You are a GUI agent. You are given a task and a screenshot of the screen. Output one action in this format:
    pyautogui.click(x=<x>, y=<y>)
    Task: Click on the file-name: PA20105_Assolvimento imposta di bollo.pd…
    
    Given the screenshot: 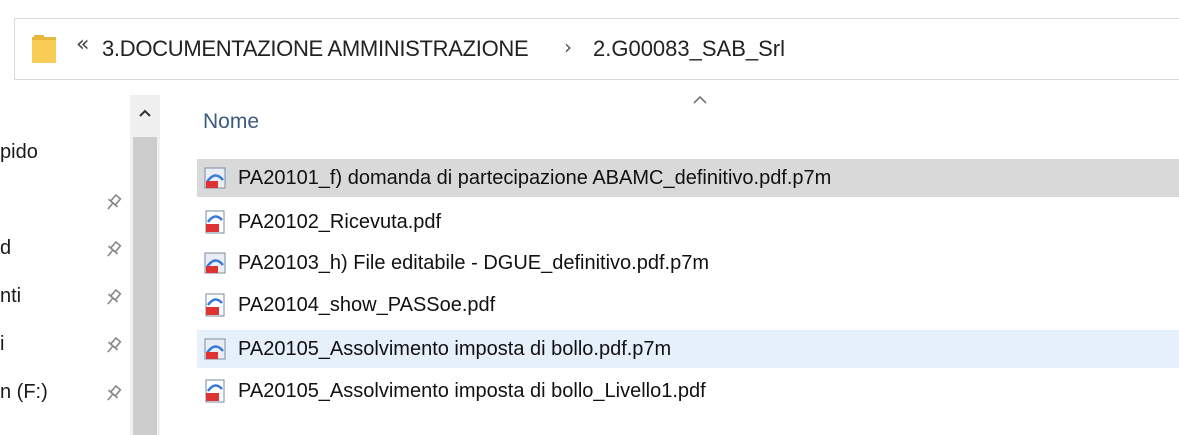 What is the action you would take?
    pyautogui.click(x=455, y=348)
    